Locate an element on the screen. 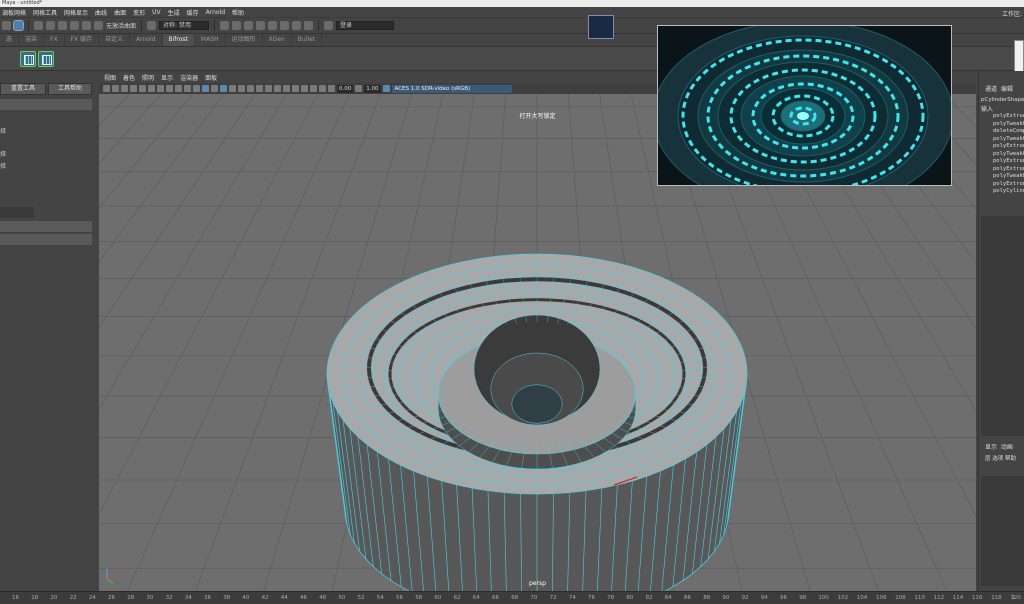 Image resolution: width=1024 pixels, height=604 pixels. menu-item: 曲面 is located at coordinates (120, 12).